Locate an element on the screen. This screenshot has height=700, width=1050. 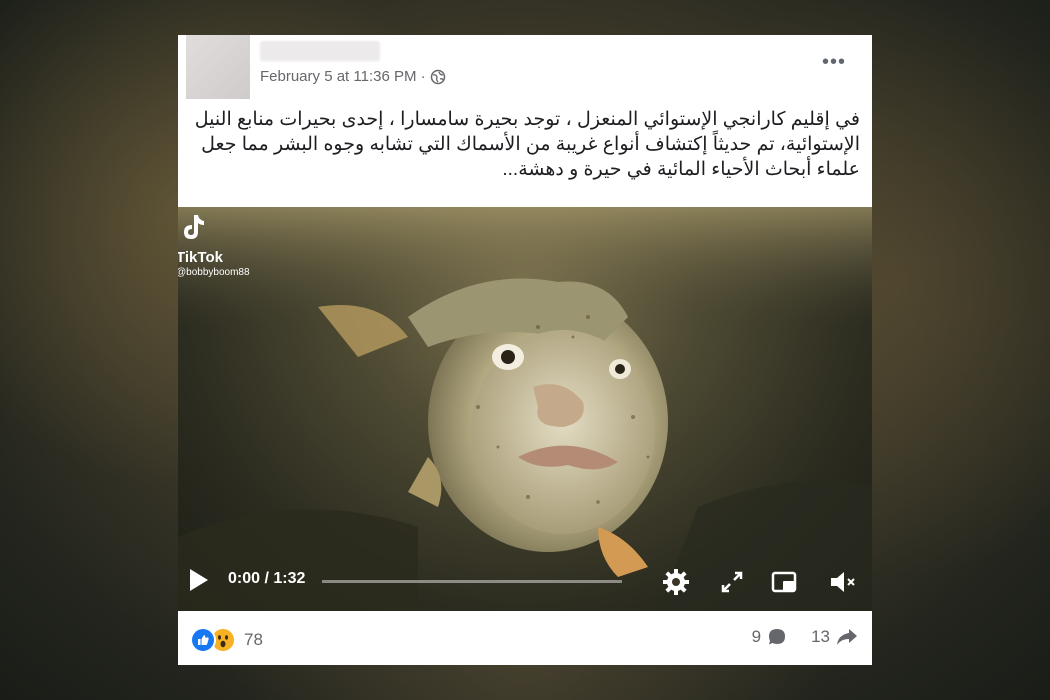
video-controls: 0:00 / 1:32 is located at coordinates (525, 582).